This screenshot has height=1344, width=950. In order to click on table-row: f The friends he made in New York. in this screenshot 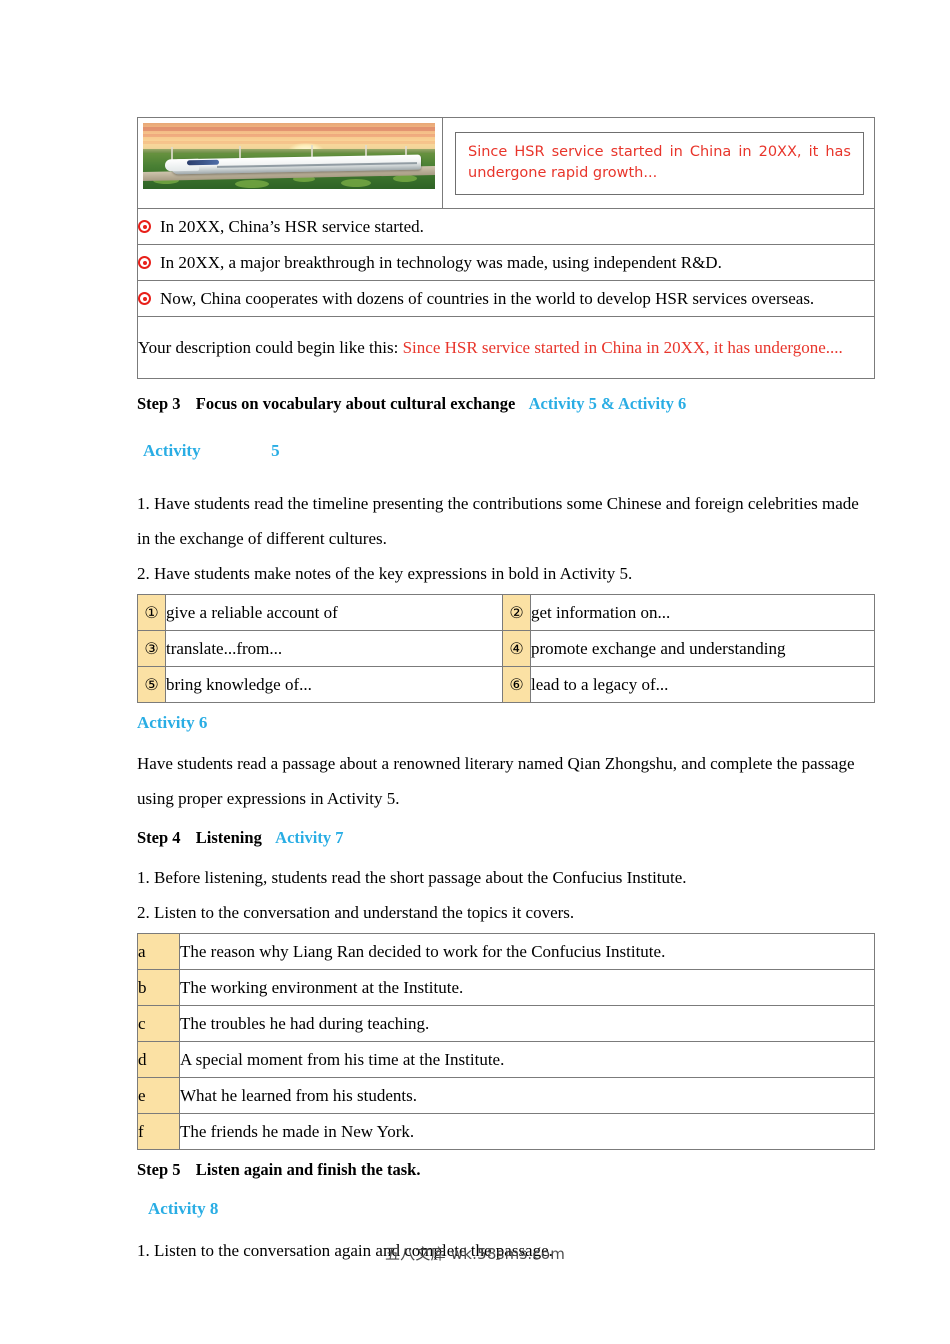, I will do `click(506, 1131)`.